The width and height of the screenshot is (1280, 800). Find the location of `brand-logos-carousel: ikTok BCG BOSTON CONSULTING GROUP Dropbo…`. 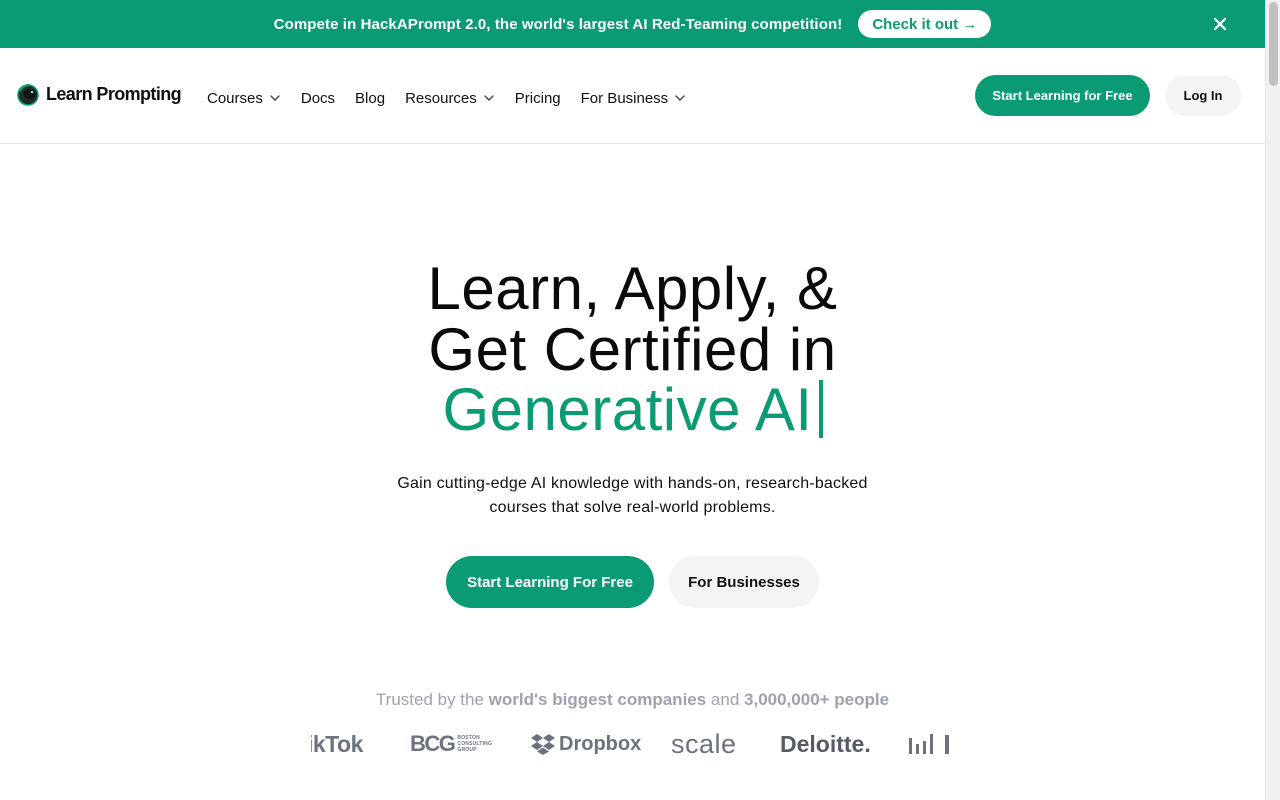

brand-logos-carousel: ikTok BCG BOSTON CONSULTING GROUP Dropbo… is located at coordinates (632, 744).